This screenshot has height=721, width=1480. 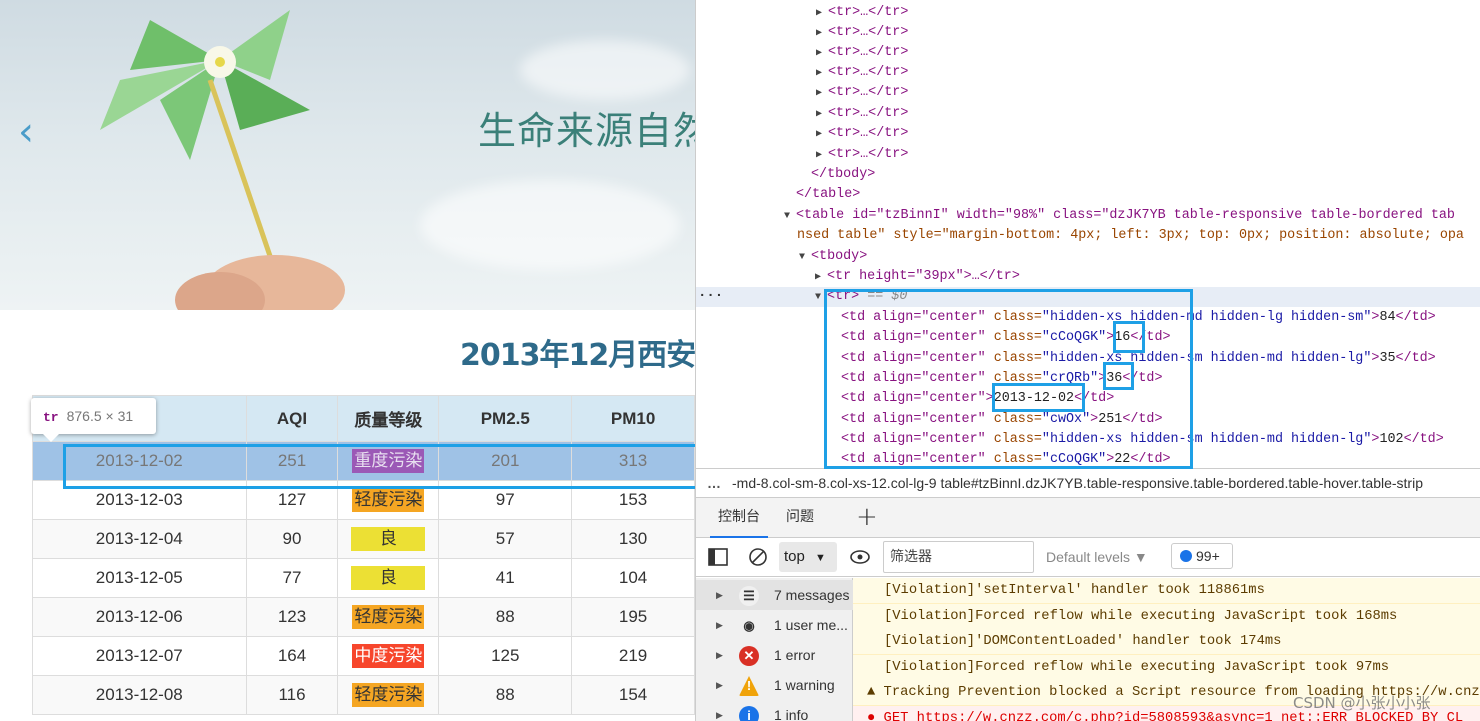 What do you see at coordinates (633, 539) in the screenshot?
I see `cell-pm10: 130` at bounding box center [633, 539].